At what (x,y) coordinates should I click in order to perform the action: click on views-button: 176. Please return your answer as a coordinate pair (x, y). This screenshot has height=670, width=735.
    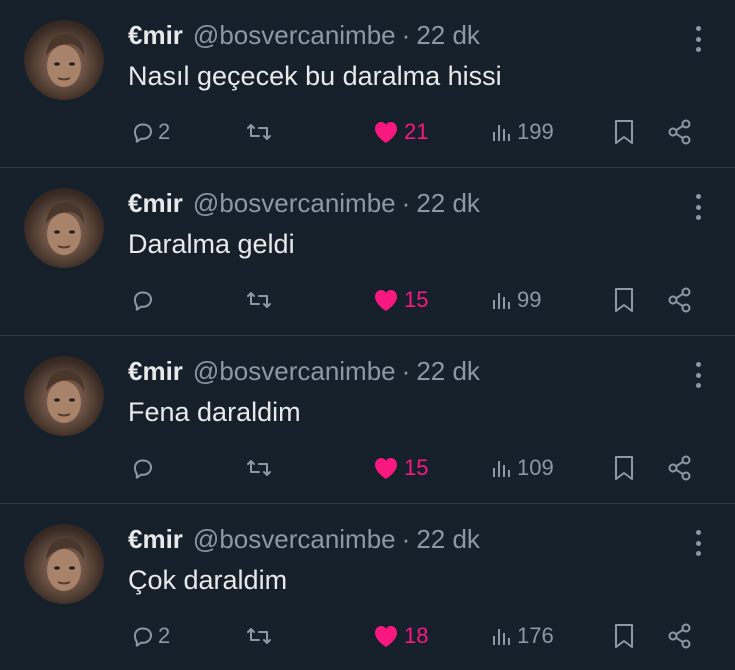
    Looking at the image, I should click on (522, 636).